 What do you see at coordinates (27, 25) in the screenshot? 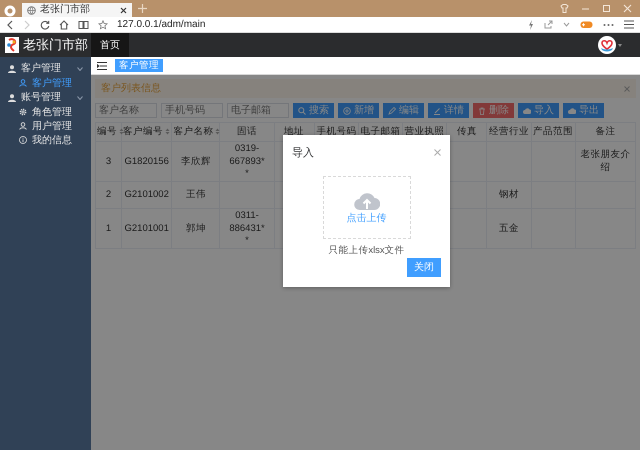
I see `forward-icon` at bounding box center [27, 25].